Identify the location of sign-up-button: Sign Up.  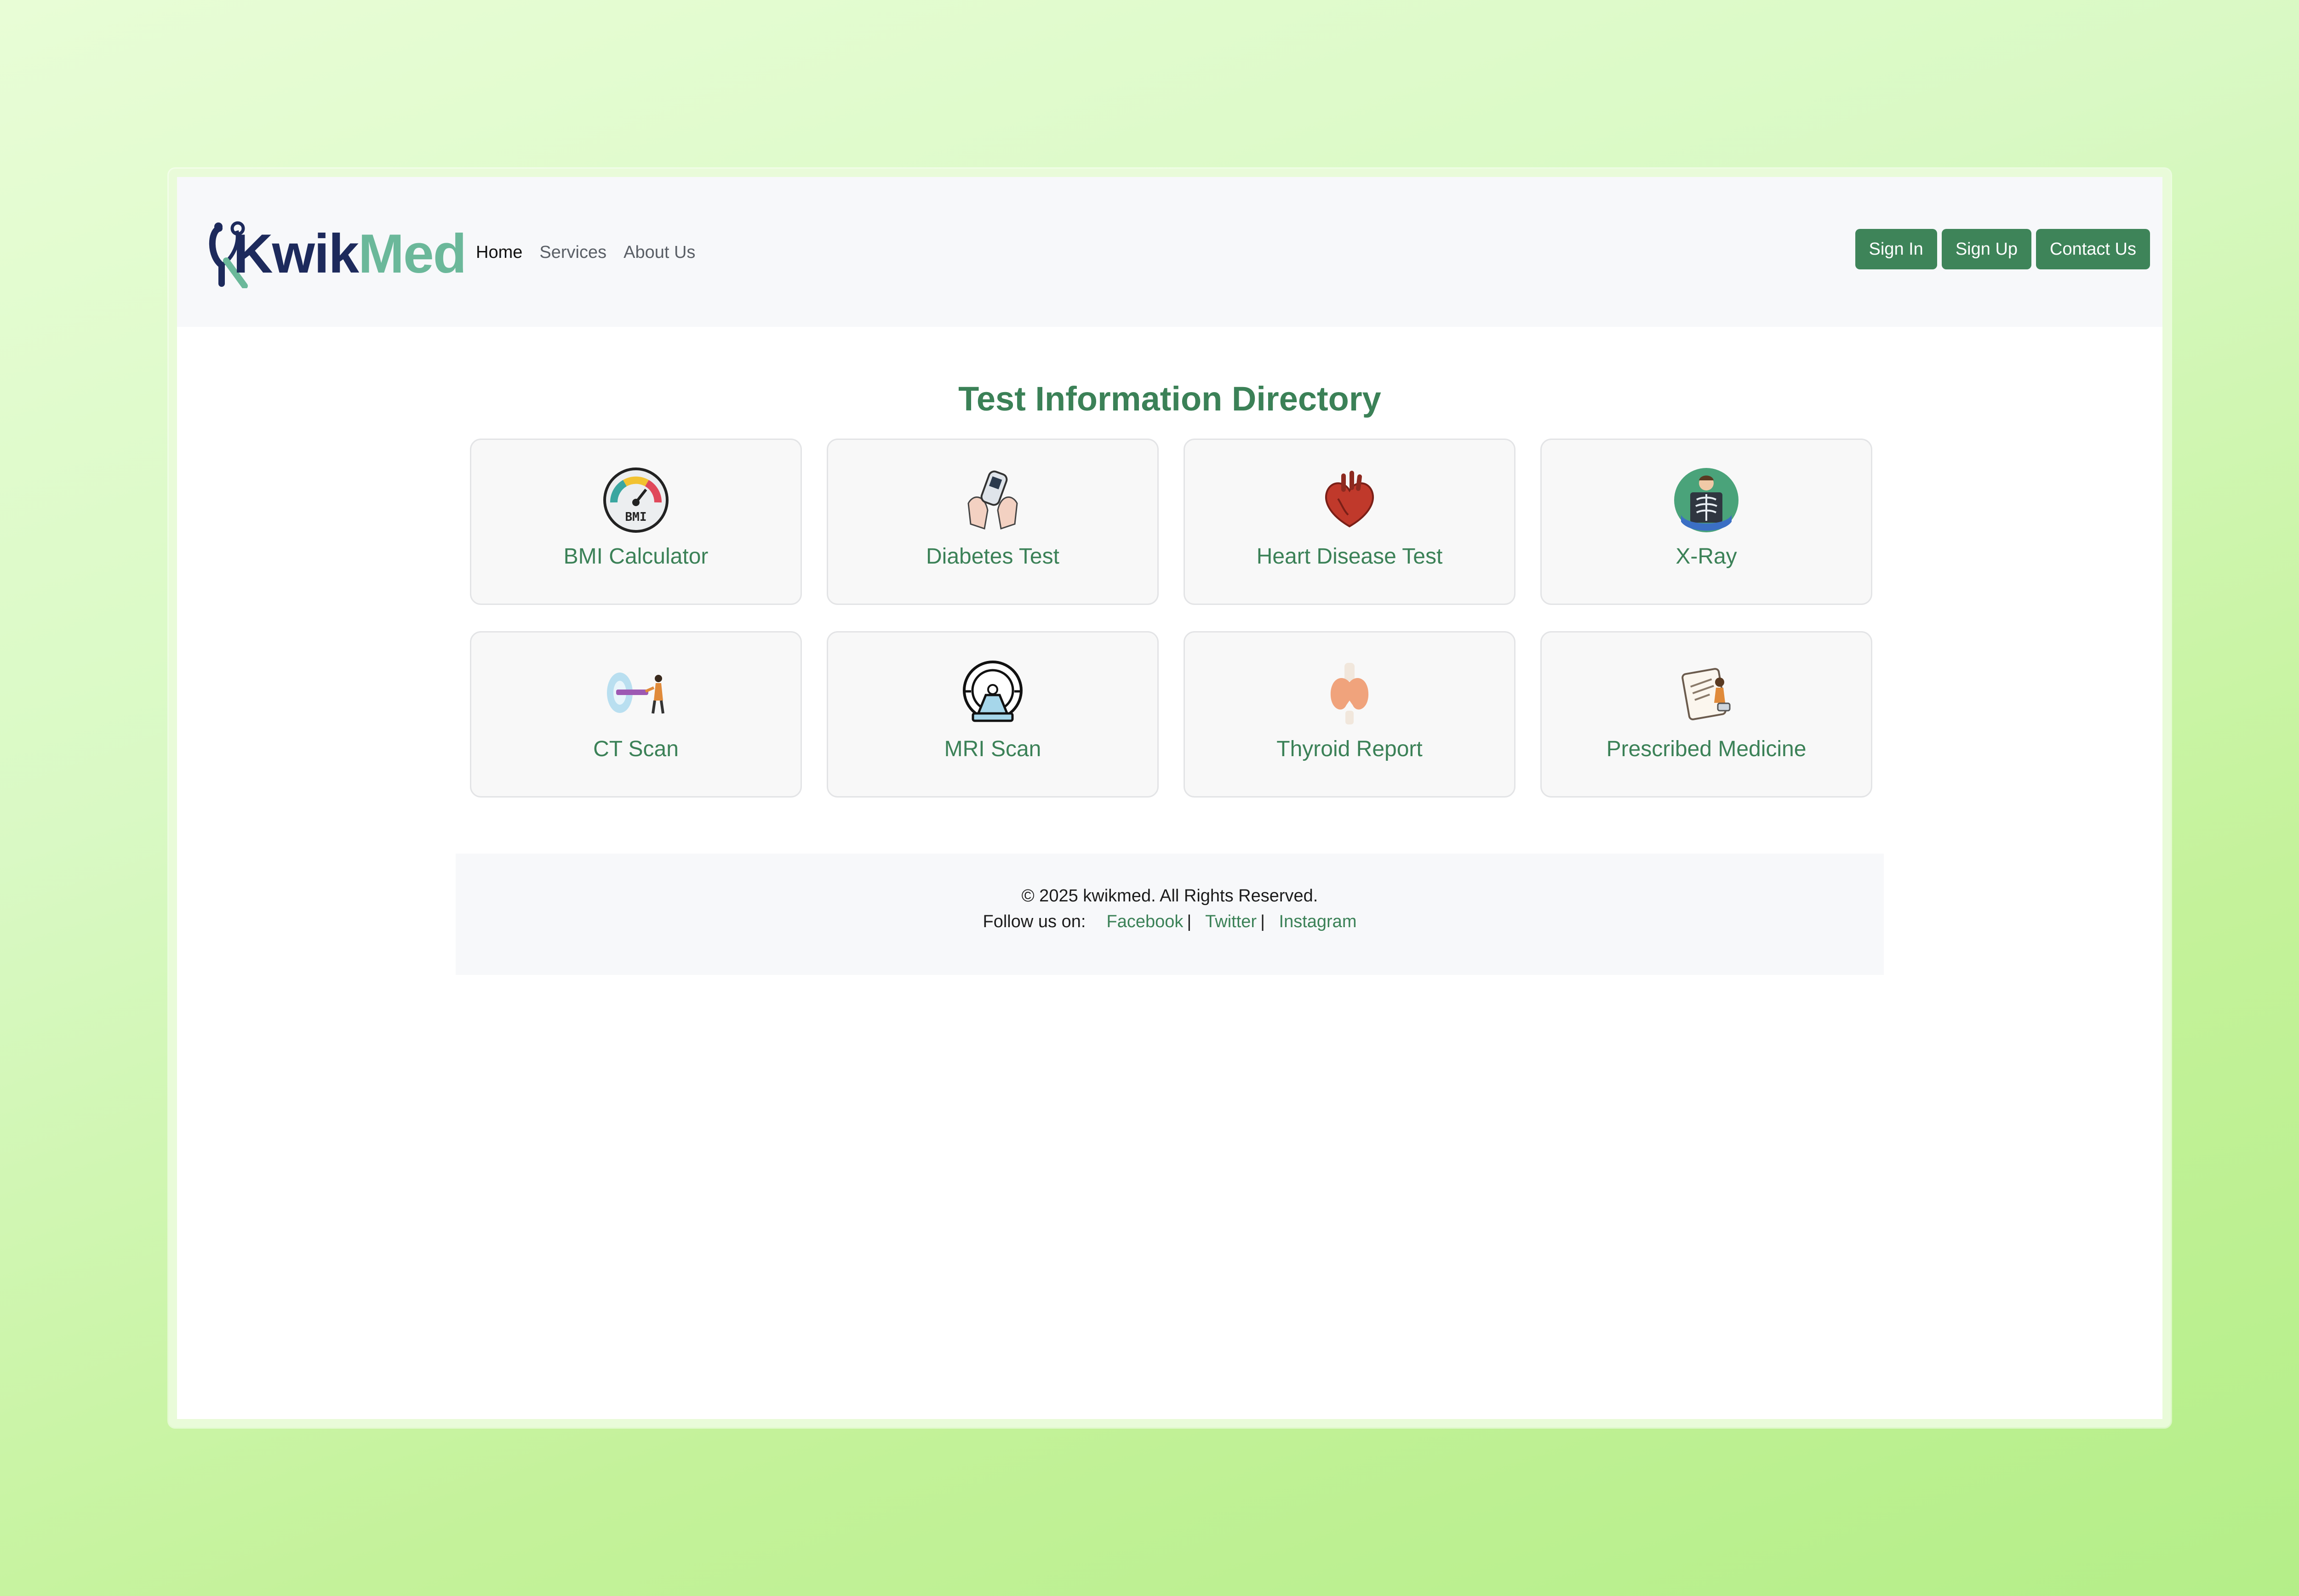
(1986, 249).